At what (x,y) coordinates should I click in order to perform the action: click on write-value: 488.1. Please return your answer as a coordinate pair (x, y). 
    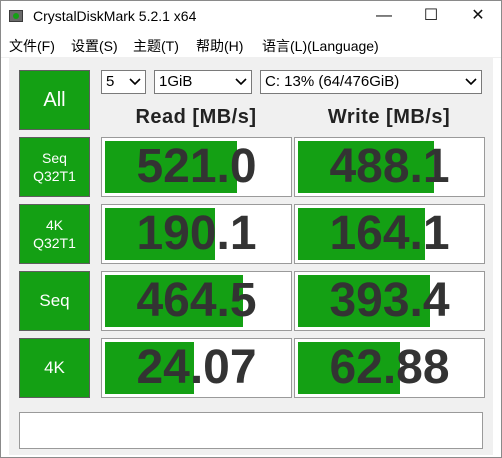
    Looking at the image, I should click on (389, 166).